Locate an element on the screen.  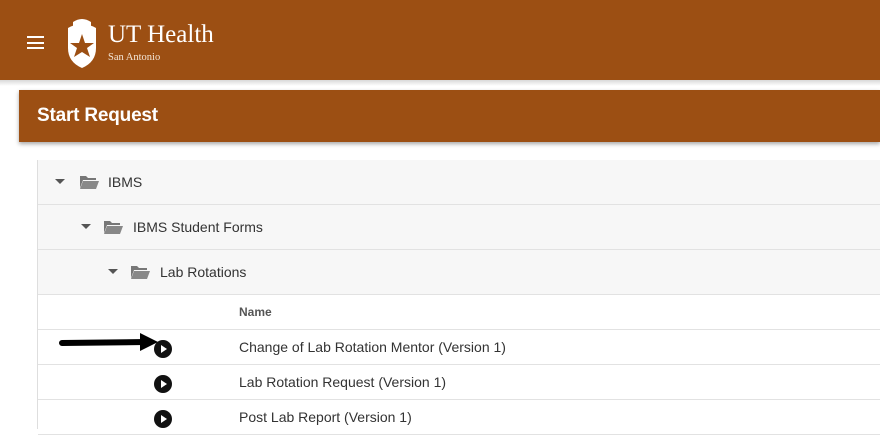
form-label: Lab Rotation Request (Version 1) is located at coordinates (342, 382).